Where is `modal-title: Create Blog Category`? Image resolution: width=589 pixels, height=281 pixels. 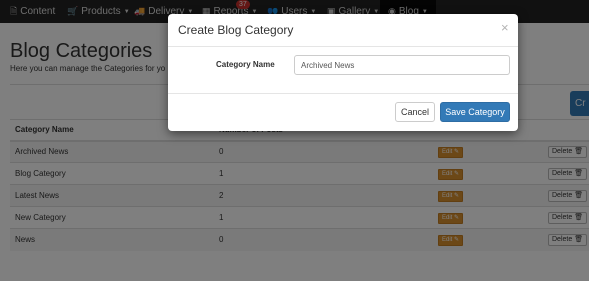
modal-title: Create Blog Category is located at coordinates (236, 30).